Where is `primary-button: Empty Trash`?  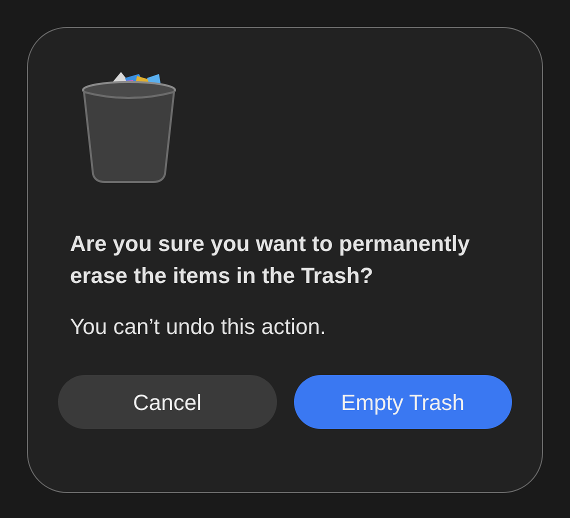 primary-button: Empty Trash is located at coordinates (403, 402).